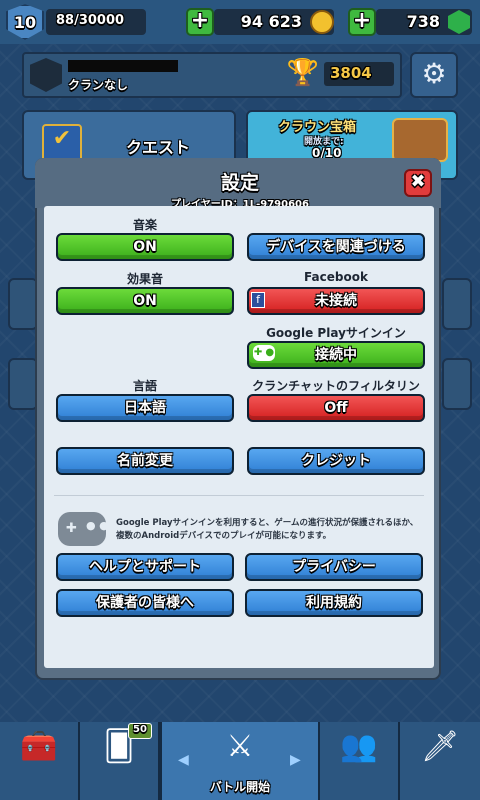  I want to click on link-device-button: デバイスを関連づける, so click(336, 247).